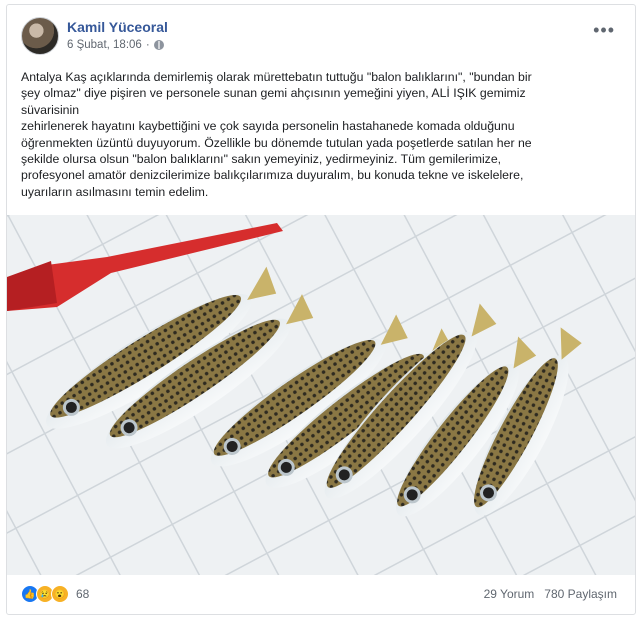 This screenshot has height=617, width=640. I want to click on more-options-button: •••, so click(604, 30).